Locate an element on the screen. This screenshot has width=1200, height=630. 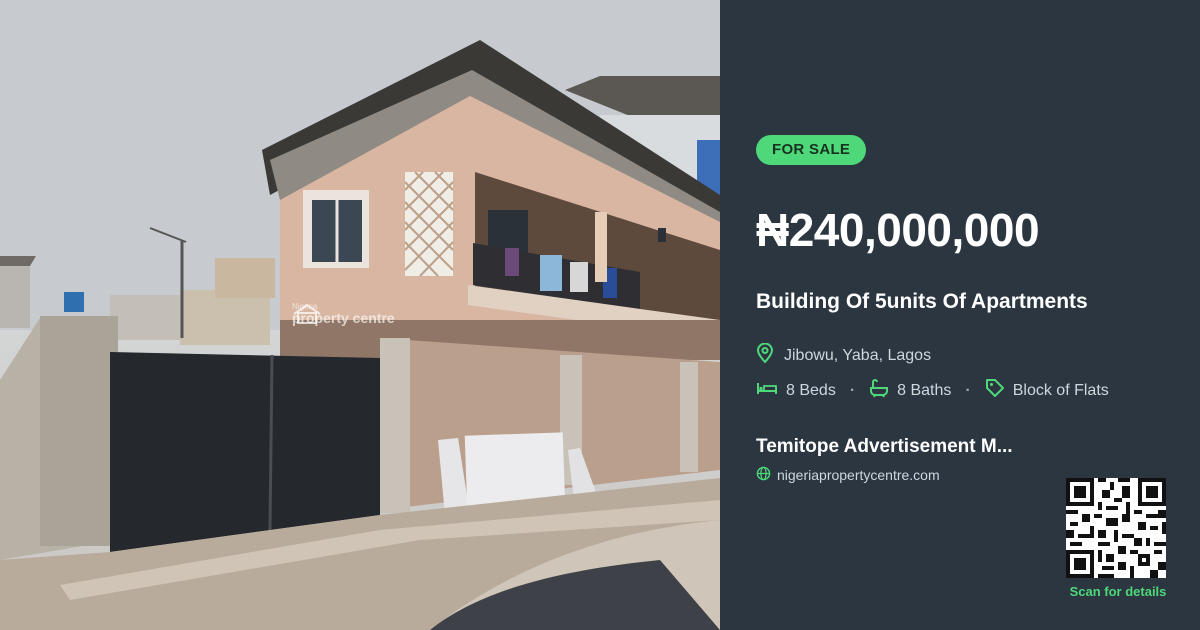
property-type-text: Block of Flats is located at coordinates (1060, 390).